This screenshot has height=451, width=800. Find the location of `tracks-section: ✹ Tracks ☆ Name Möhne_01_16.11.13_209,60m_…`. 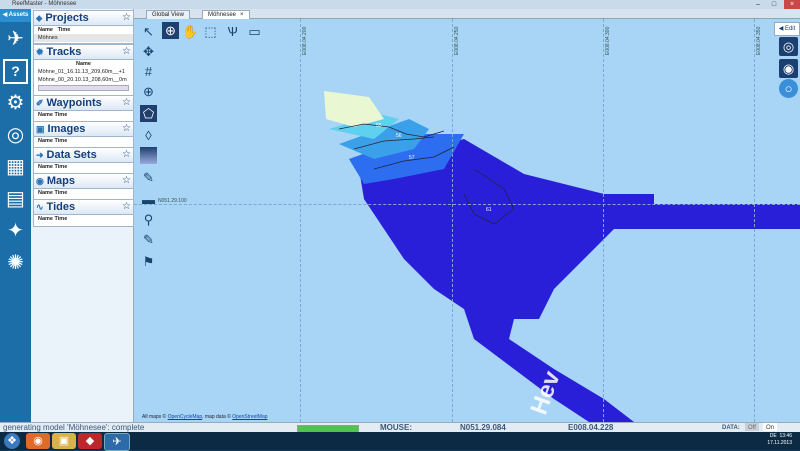

tracks-section: ✹ Tracks ☆ Name Möhne_01_16.11.13_209,60m_… is located at coordinates (83, 72).